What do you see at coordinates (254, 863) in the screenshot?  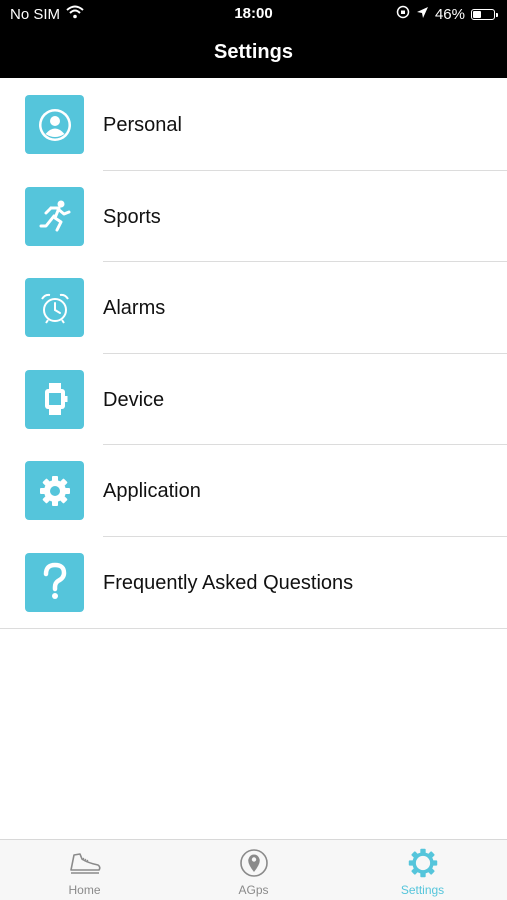 I see `location-pin-icon` at bounding box center [254, 863].